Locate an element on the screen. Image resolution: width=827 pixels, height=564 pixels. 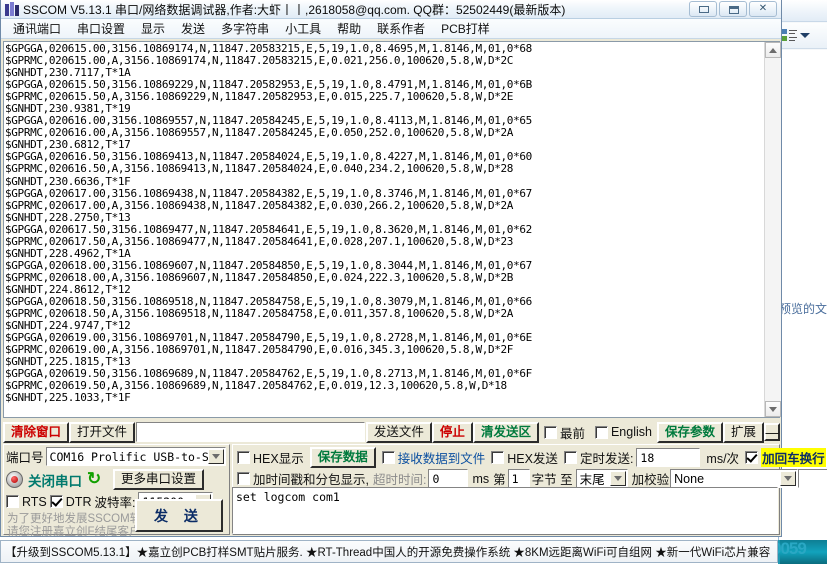
dtr-label: DTR is located at coordinates (78, 501).